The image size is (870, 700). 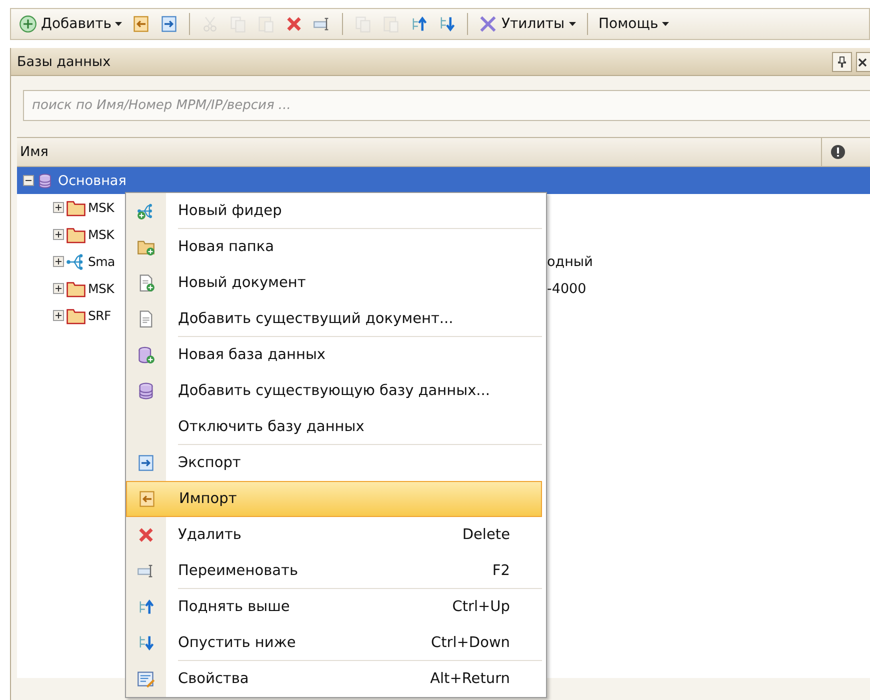 What do you see at coordinates (566, 288) in the screenshot?
I see `table-cell: -4000` at bounding box center [566, 288].